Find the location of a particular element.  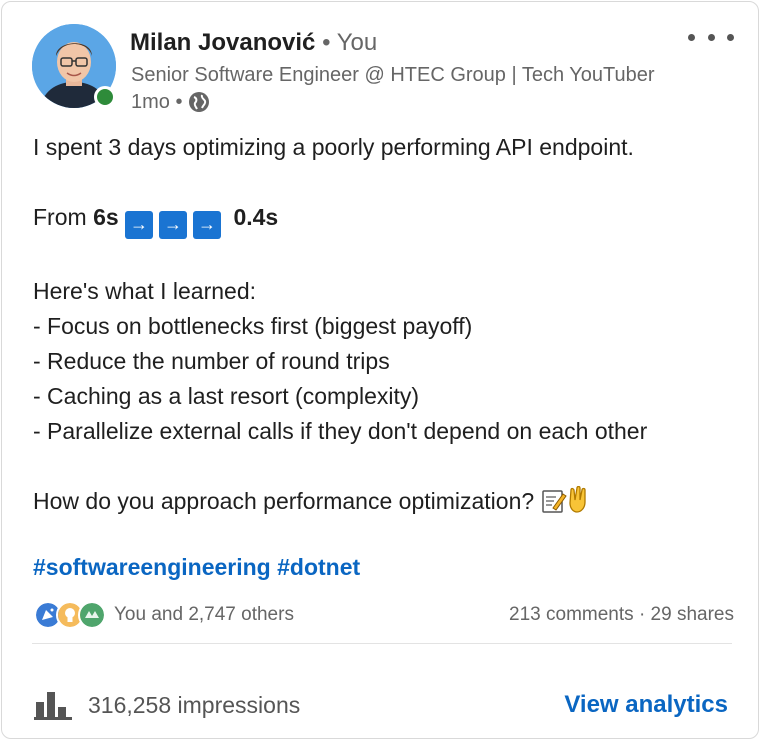

hashtags: #softwareengineering #dotnet is located at coordinates (196, 567).